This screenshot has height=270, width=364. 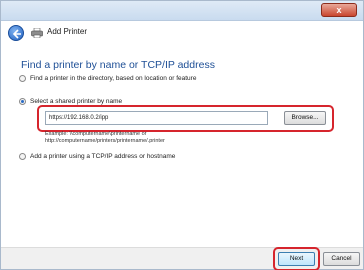 What do you see at coordinates (76, 101) in the screenshot?
I see `option-label: Select a shared printer by name` at bounding box center [76, 101].